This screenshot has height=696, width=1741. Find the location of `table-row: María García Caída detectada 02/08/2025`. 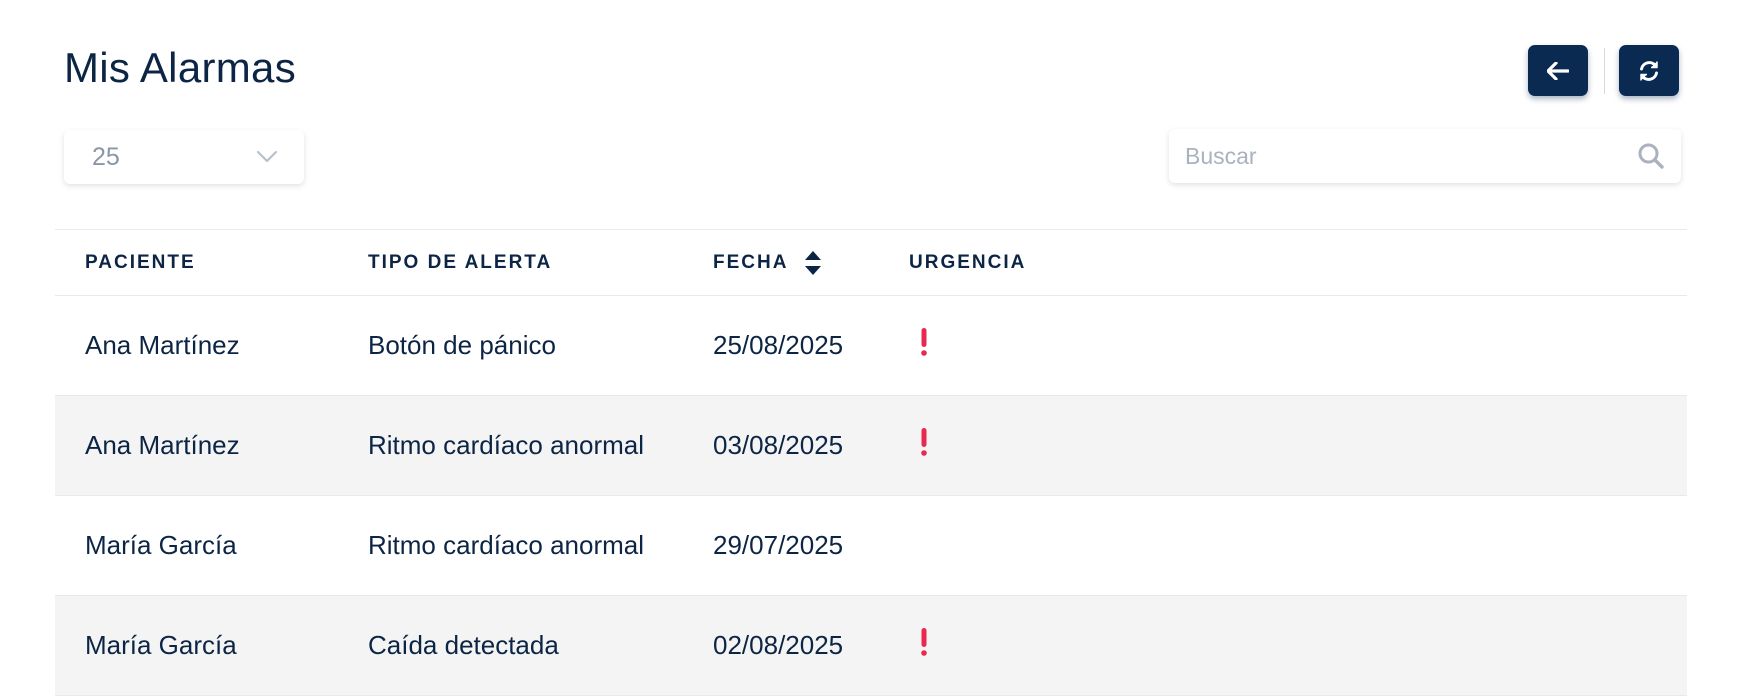

table-row: María García Caída detectada 02/08/2025 is located at coordinates (871, 646).